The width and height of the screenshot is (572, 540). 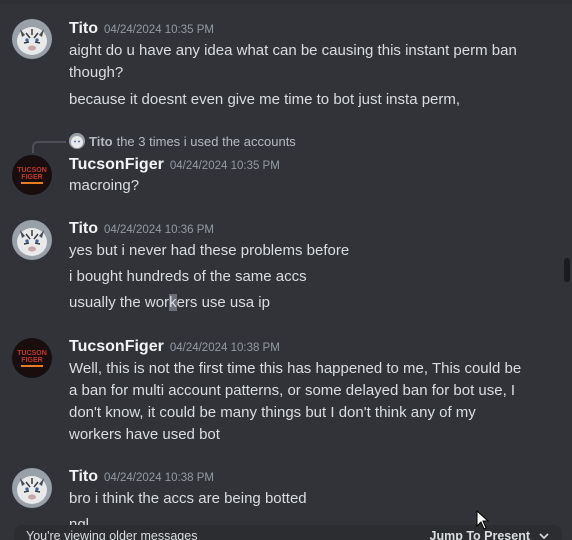 I want to click on message-text: usually the workers use usa ip, so click(x=169, y=303).